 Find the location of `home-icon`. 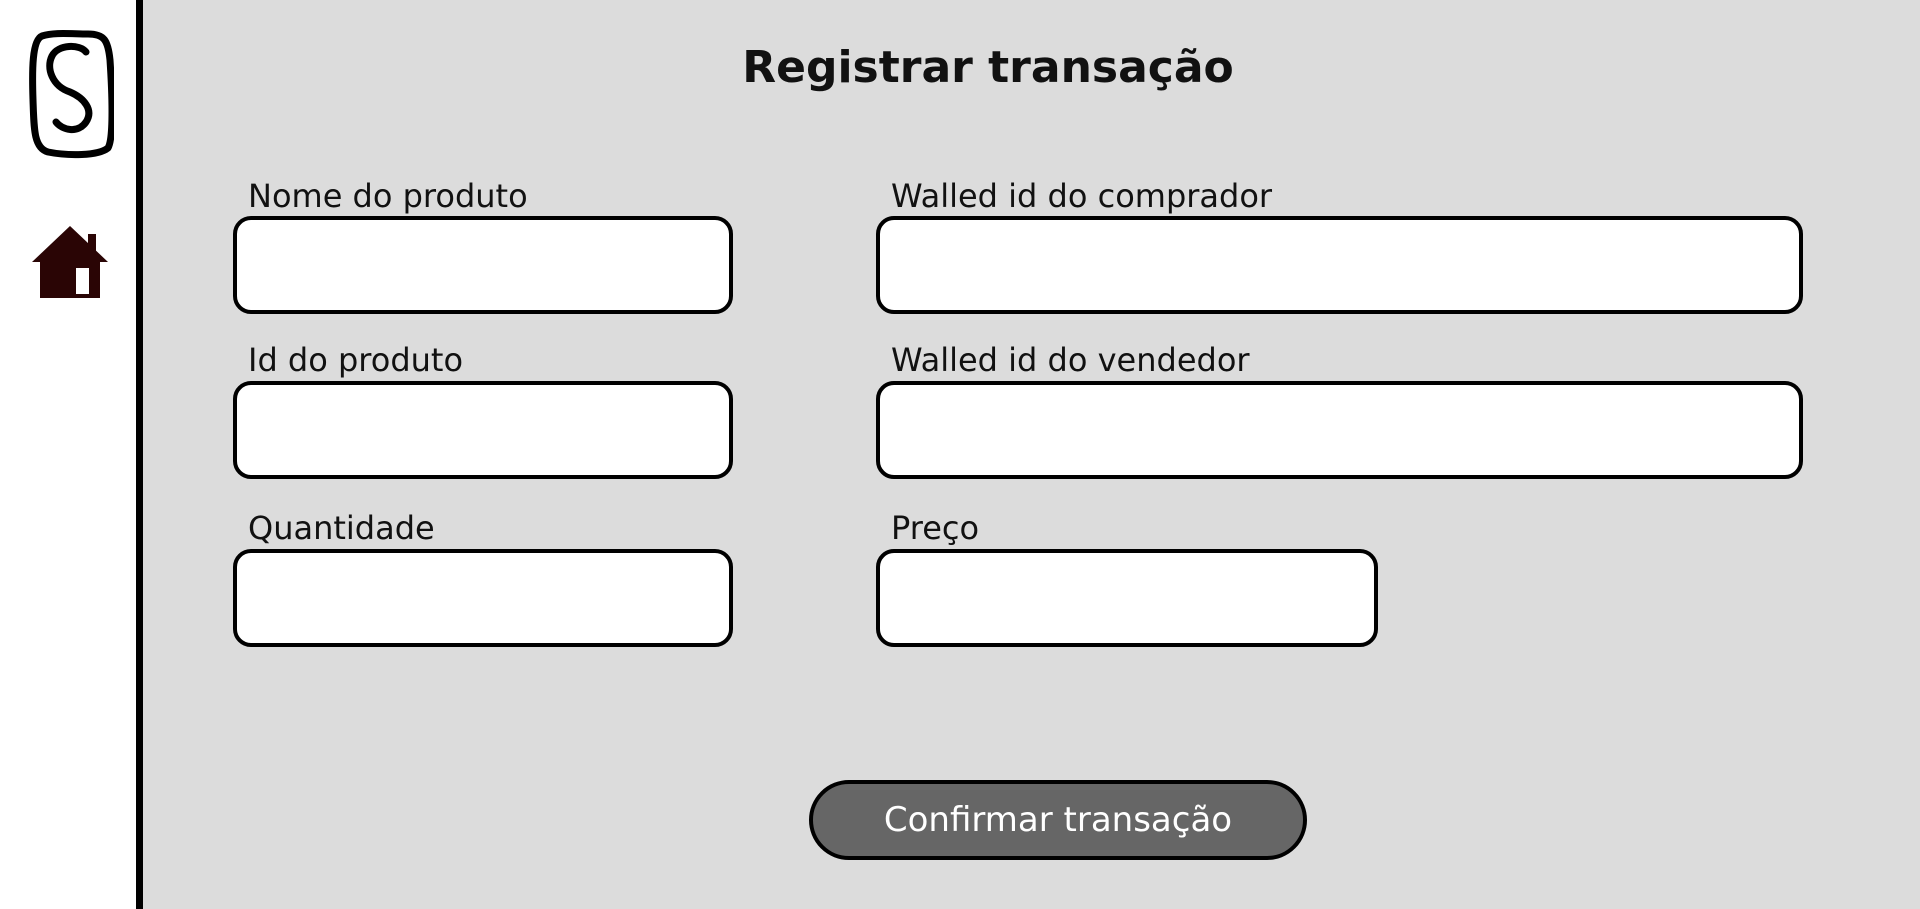

home-icon is located at coordinates (70, 262).